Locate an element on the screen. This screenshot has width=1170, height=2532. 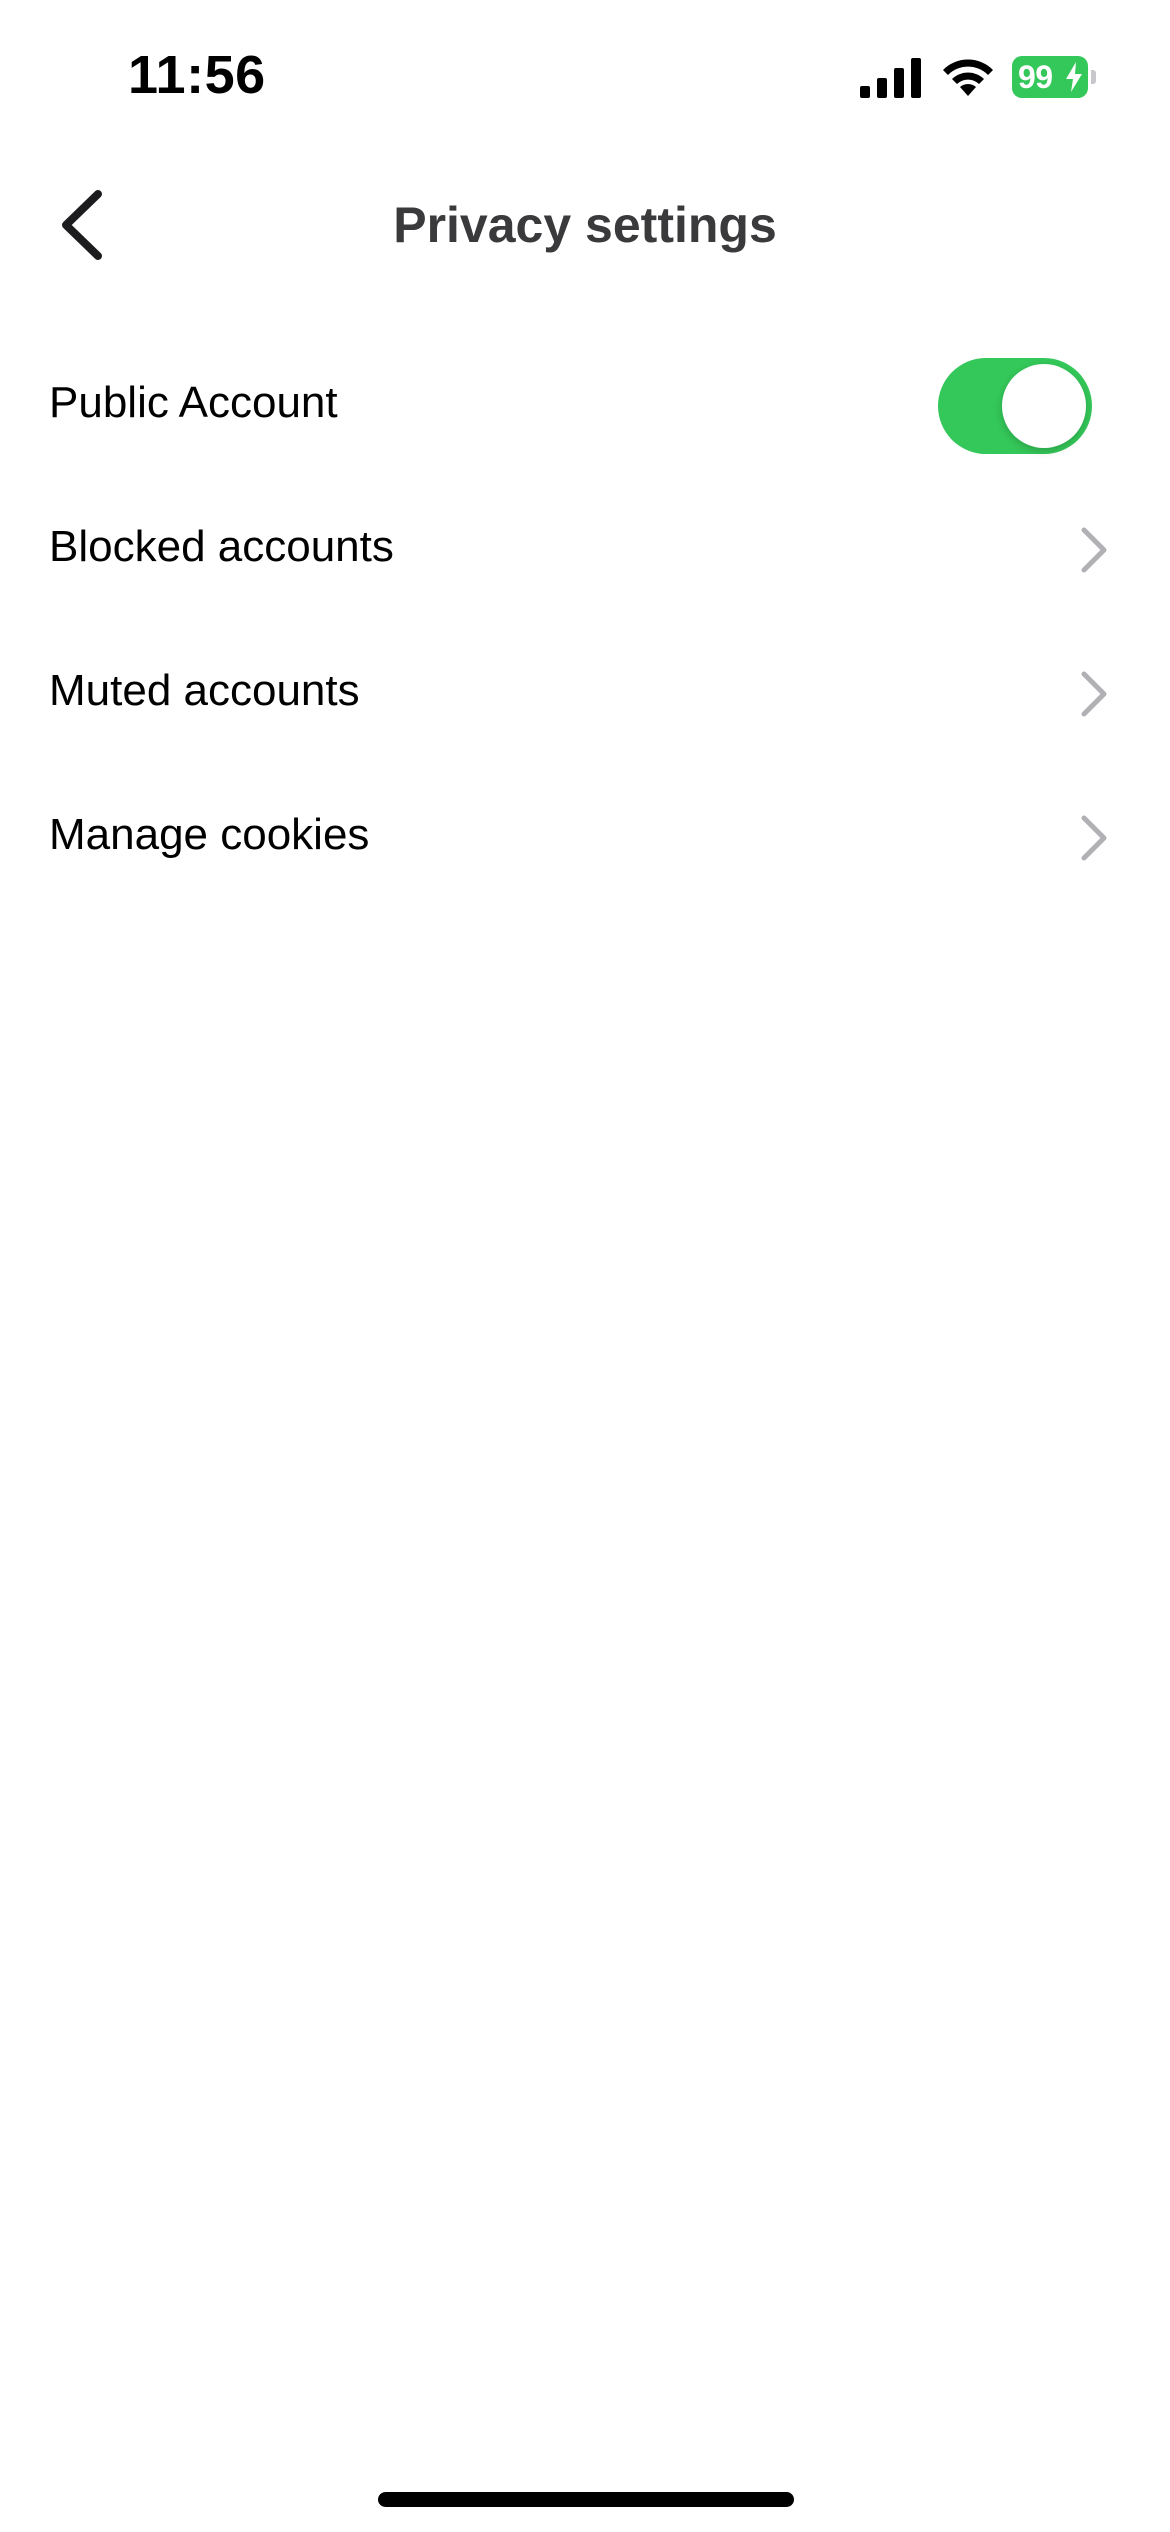
settings-item-blocked-accounts: Blocked accounts is located at coordinates (585, 550).